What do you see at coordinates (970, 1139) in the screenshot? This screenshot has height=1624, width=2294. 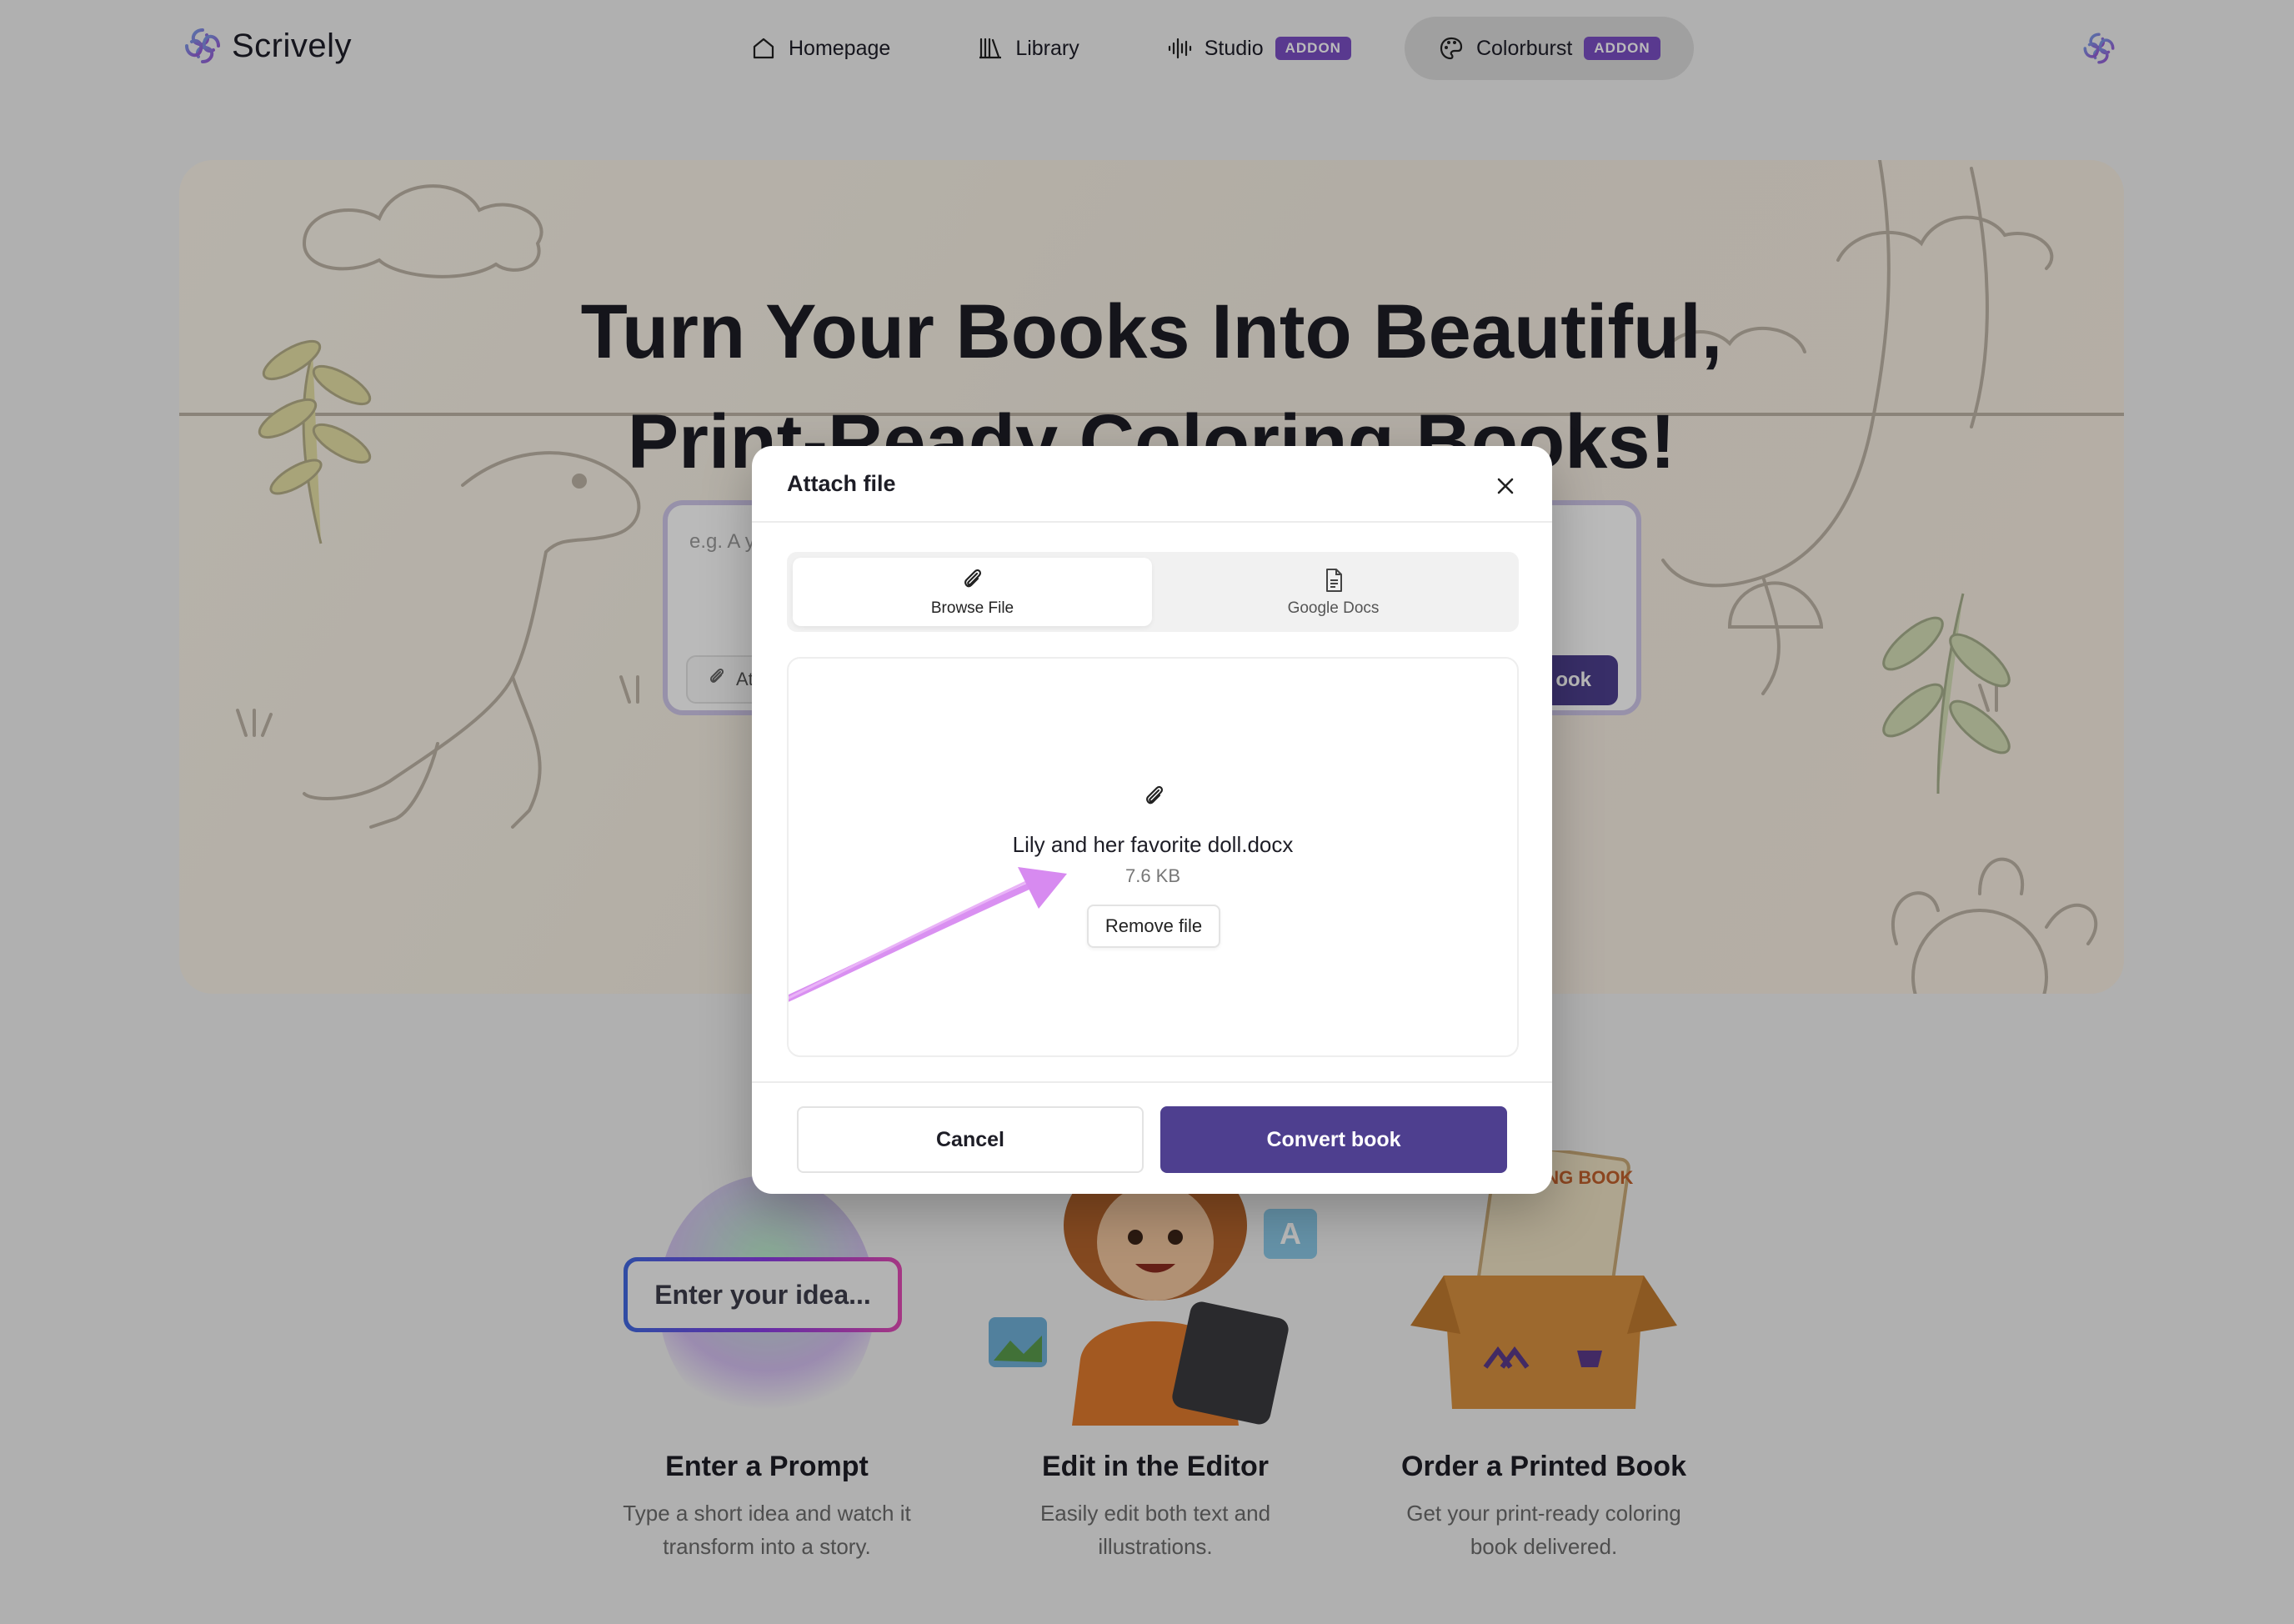 I see `cancel-button: Cancel` at bounding box center [970, 1139].